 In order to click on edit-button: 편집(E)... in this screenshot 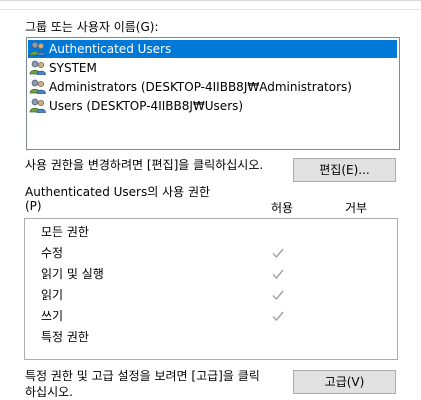, I will do `click(344, 170)`.